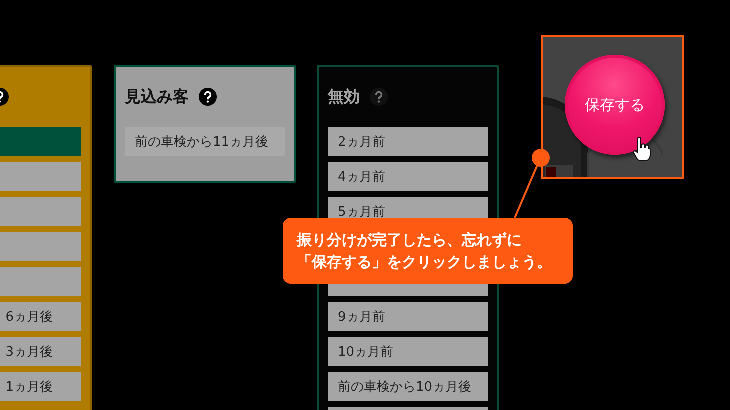 This screenshot has height=410, width=730. What do you see at coordinates (205, 141) in the screenshot?
I see `list-item: 前の車検から11ヵ月後` at bounding box center [205, 141].